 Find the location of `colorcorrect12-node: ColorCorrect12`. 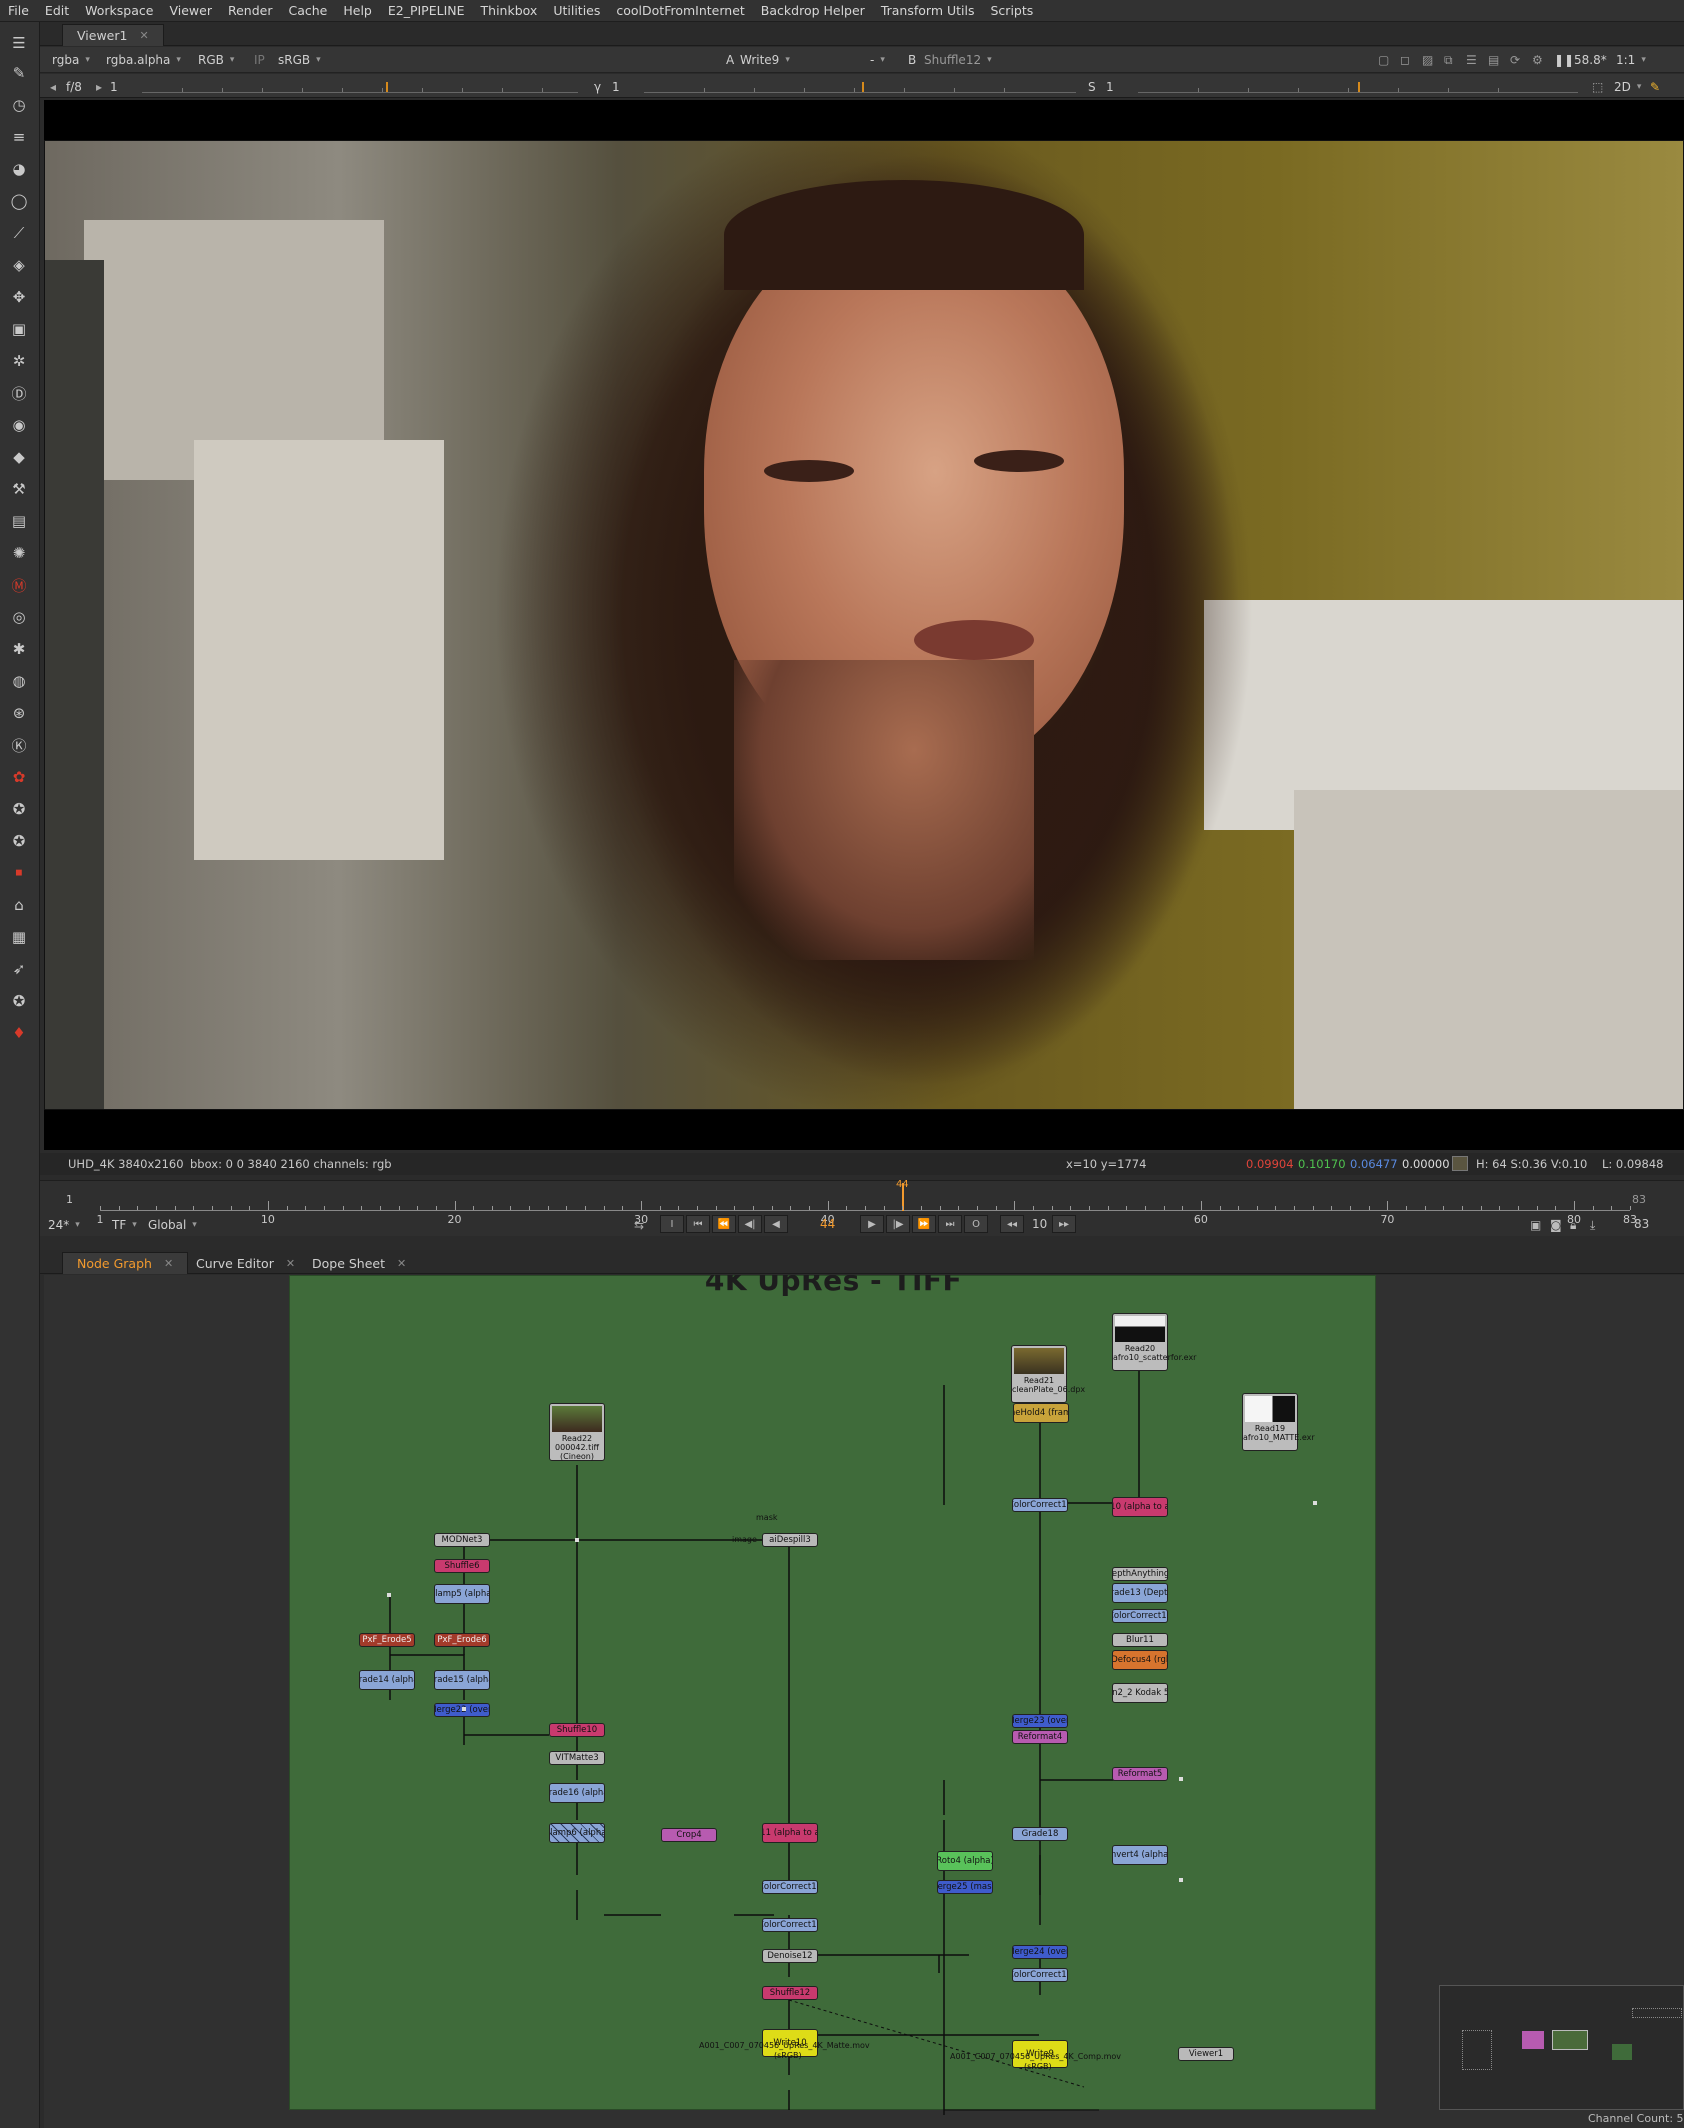

colorcorrect12-node: ColorCorrect12 is located at coordinates (1040, 1975).